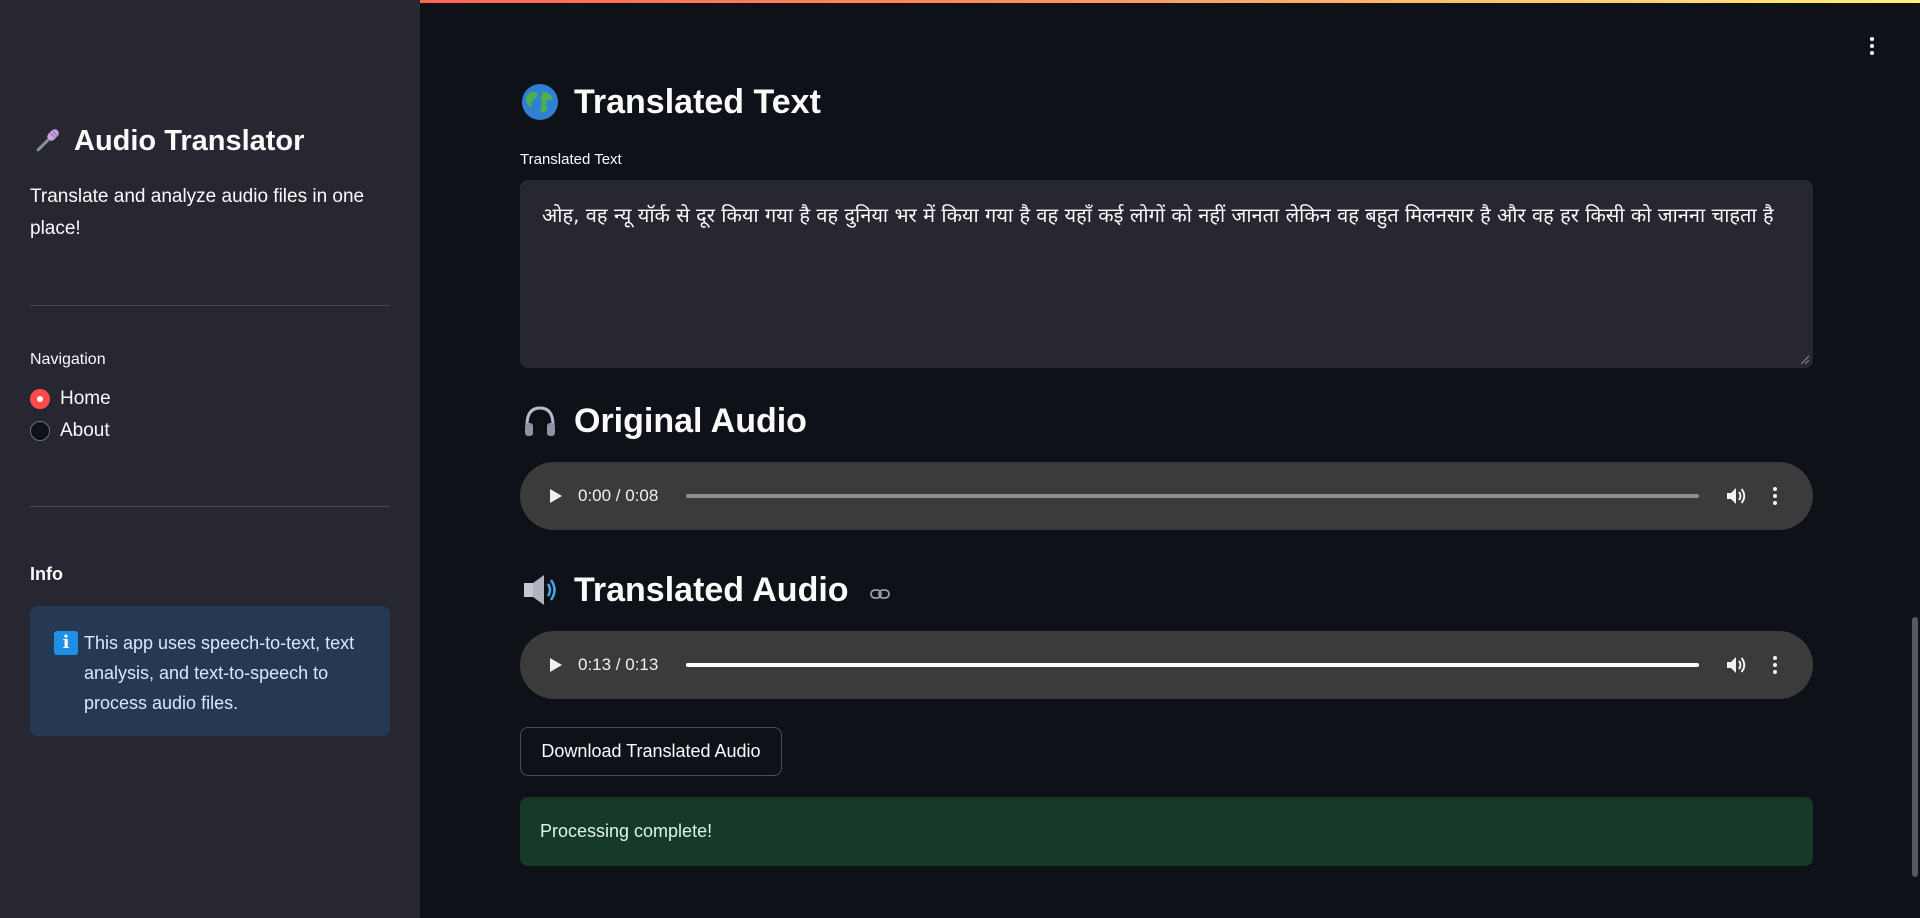 The image size is (1920, 918). What do you see at coordinates (690, 420) in the screenshot?
I see `section-title: Original Audio` at bounding box center [690, 420].